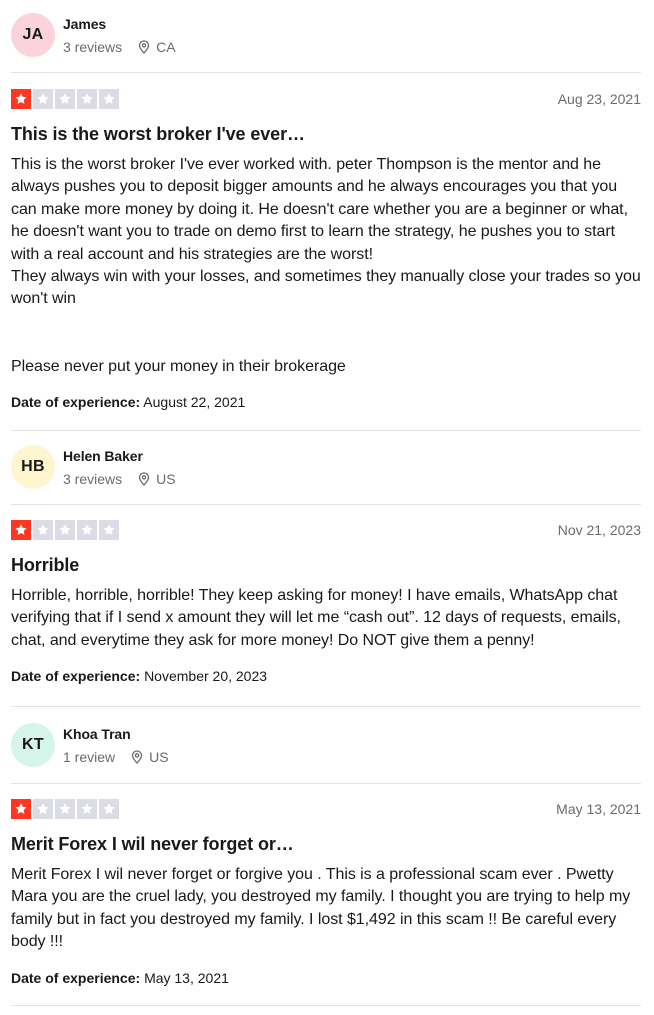  I want to click on reviewer-header: KT Khoa Tran 1 review US, so click(326, 745).